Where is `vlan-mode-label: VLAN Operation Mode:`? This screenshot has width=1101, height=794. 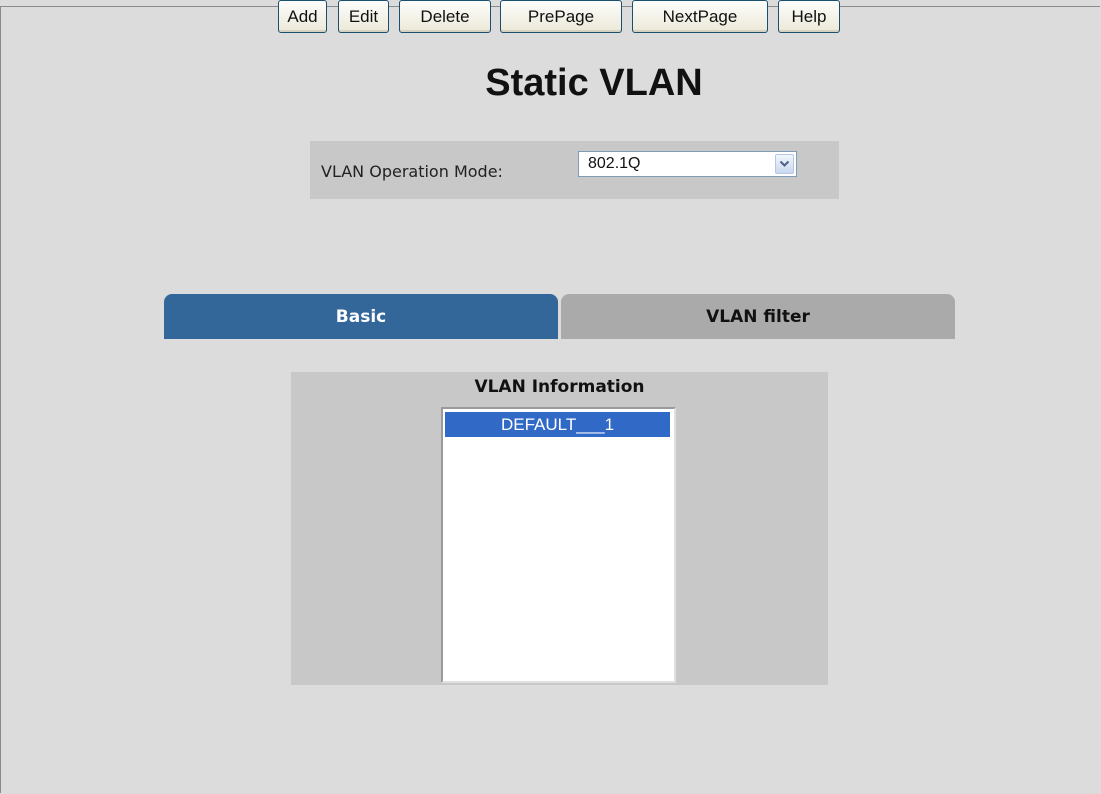
vlan-mode-label: VLAN Operation Mode: is located at coordinates (412, 171).